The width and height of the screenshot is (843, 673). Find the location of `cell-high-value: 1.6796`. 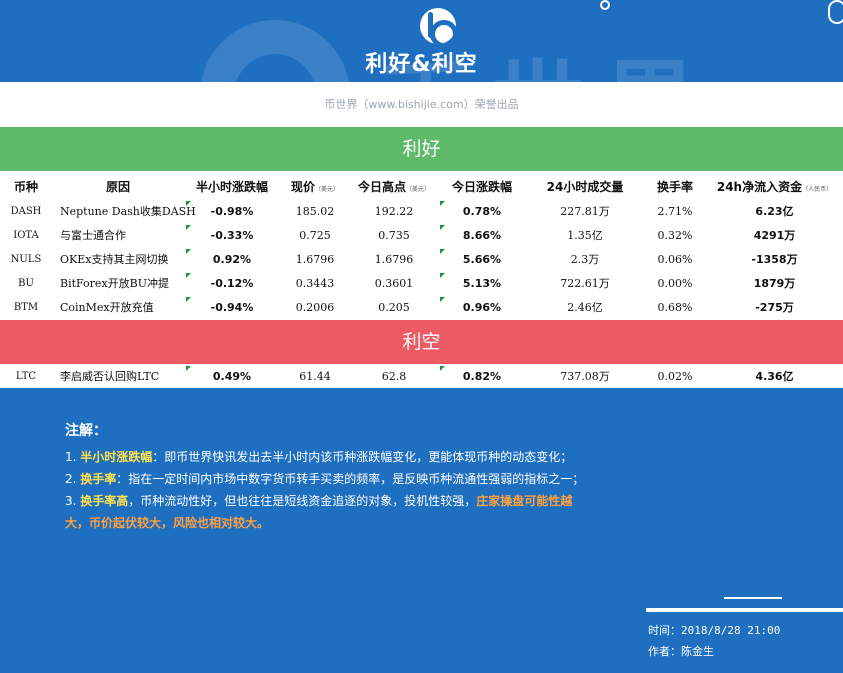

cell-high-value: 1.6796 is located at coordinates (394, 259).